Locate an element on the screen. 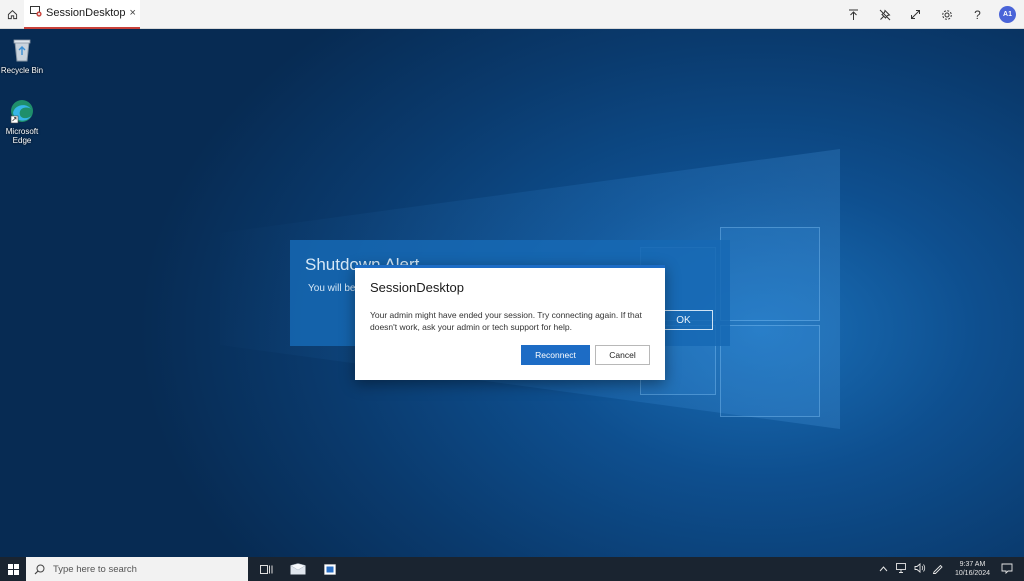 This screenshot has width=1024, height=581. reconnect-button: Reconnect is located at coordinates (555, 355).